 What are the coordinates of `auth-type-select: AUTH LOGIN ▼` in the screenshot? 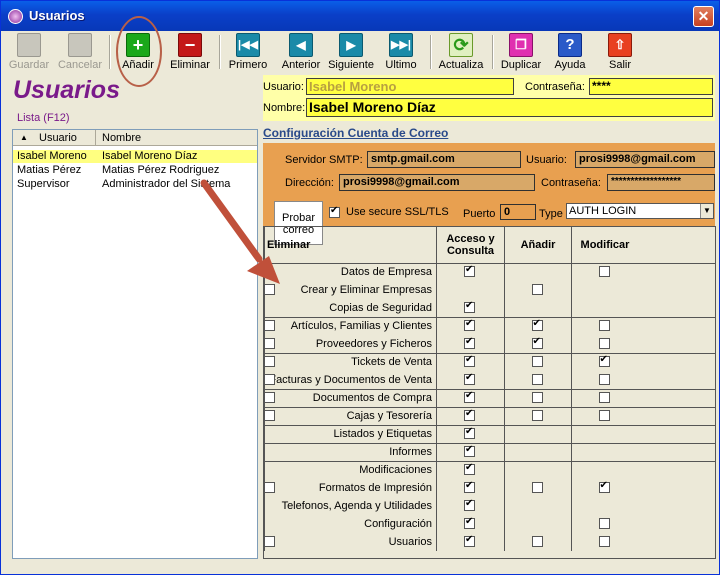 It's located at (640, 211).